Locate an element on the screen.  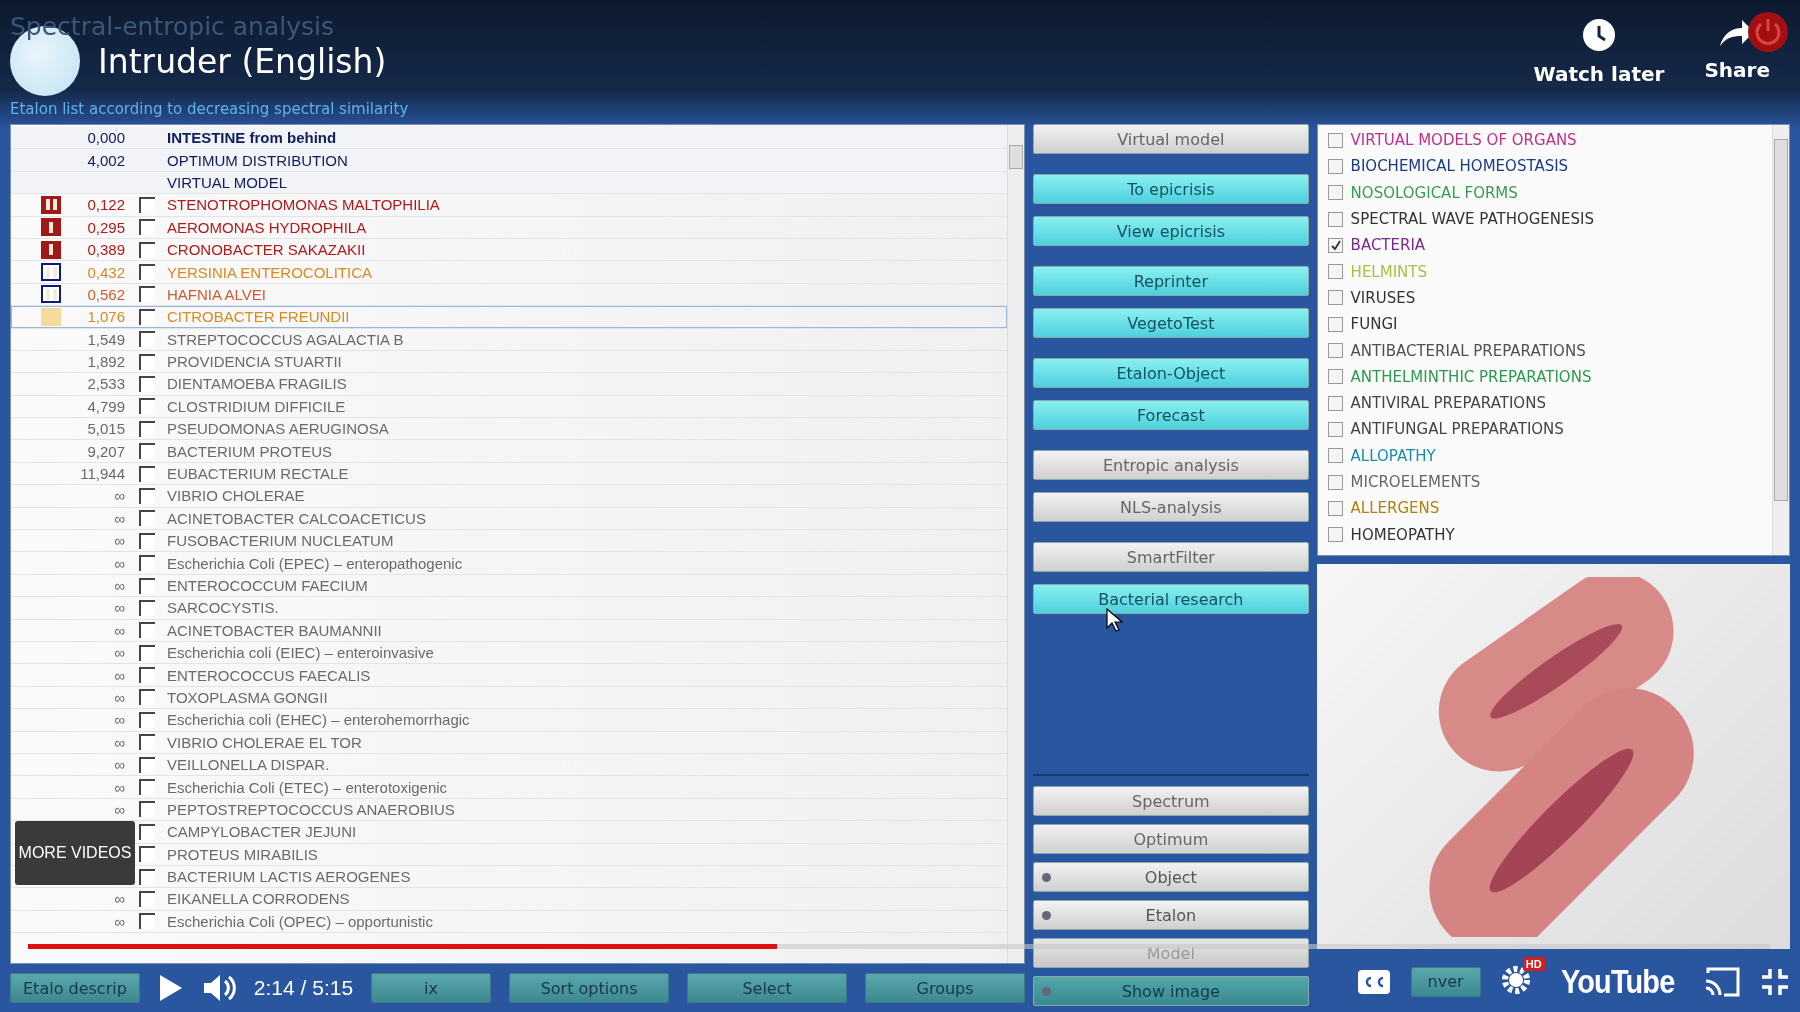
table-row: ∞ VEILLONELLA DISPAR. is located at coordinates (509, 765).